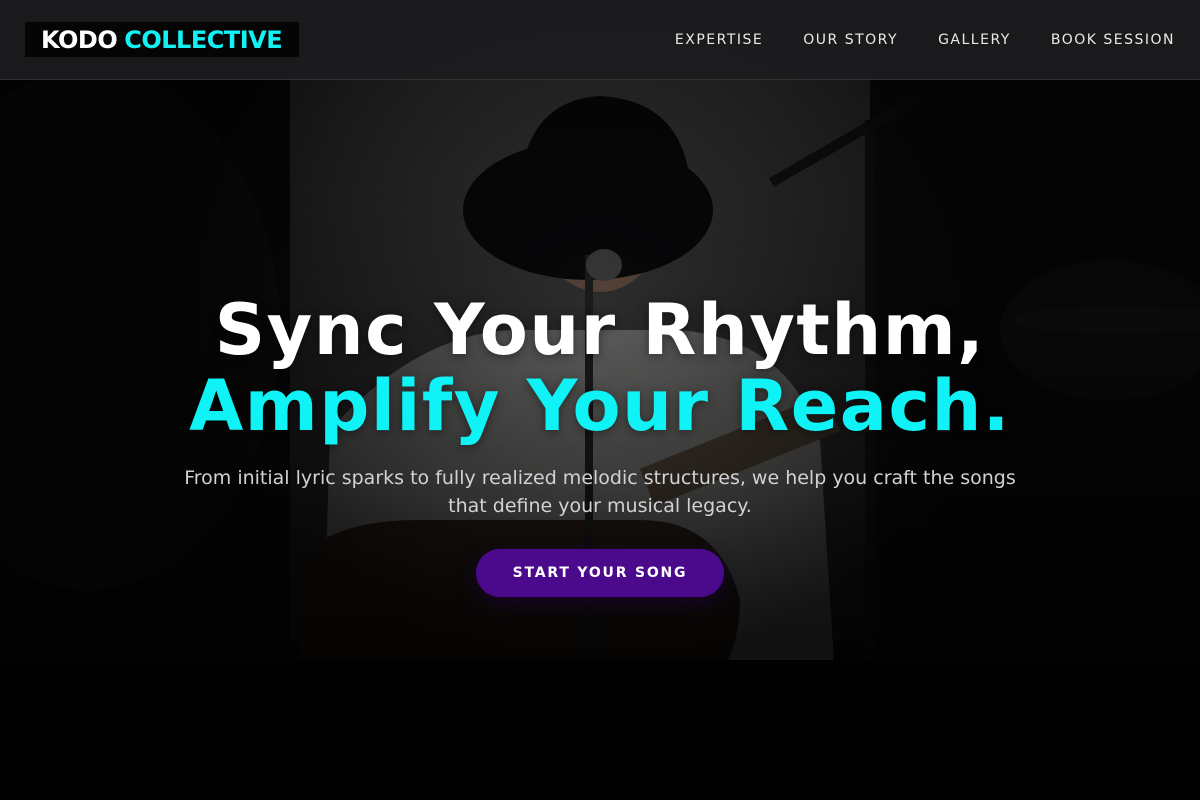 The height and width of the screenshot is (800, 1200). Describe the element at coordinates (974, 40) in the screenshot. I see `nav-link-gallery: GALLERY` at that location.